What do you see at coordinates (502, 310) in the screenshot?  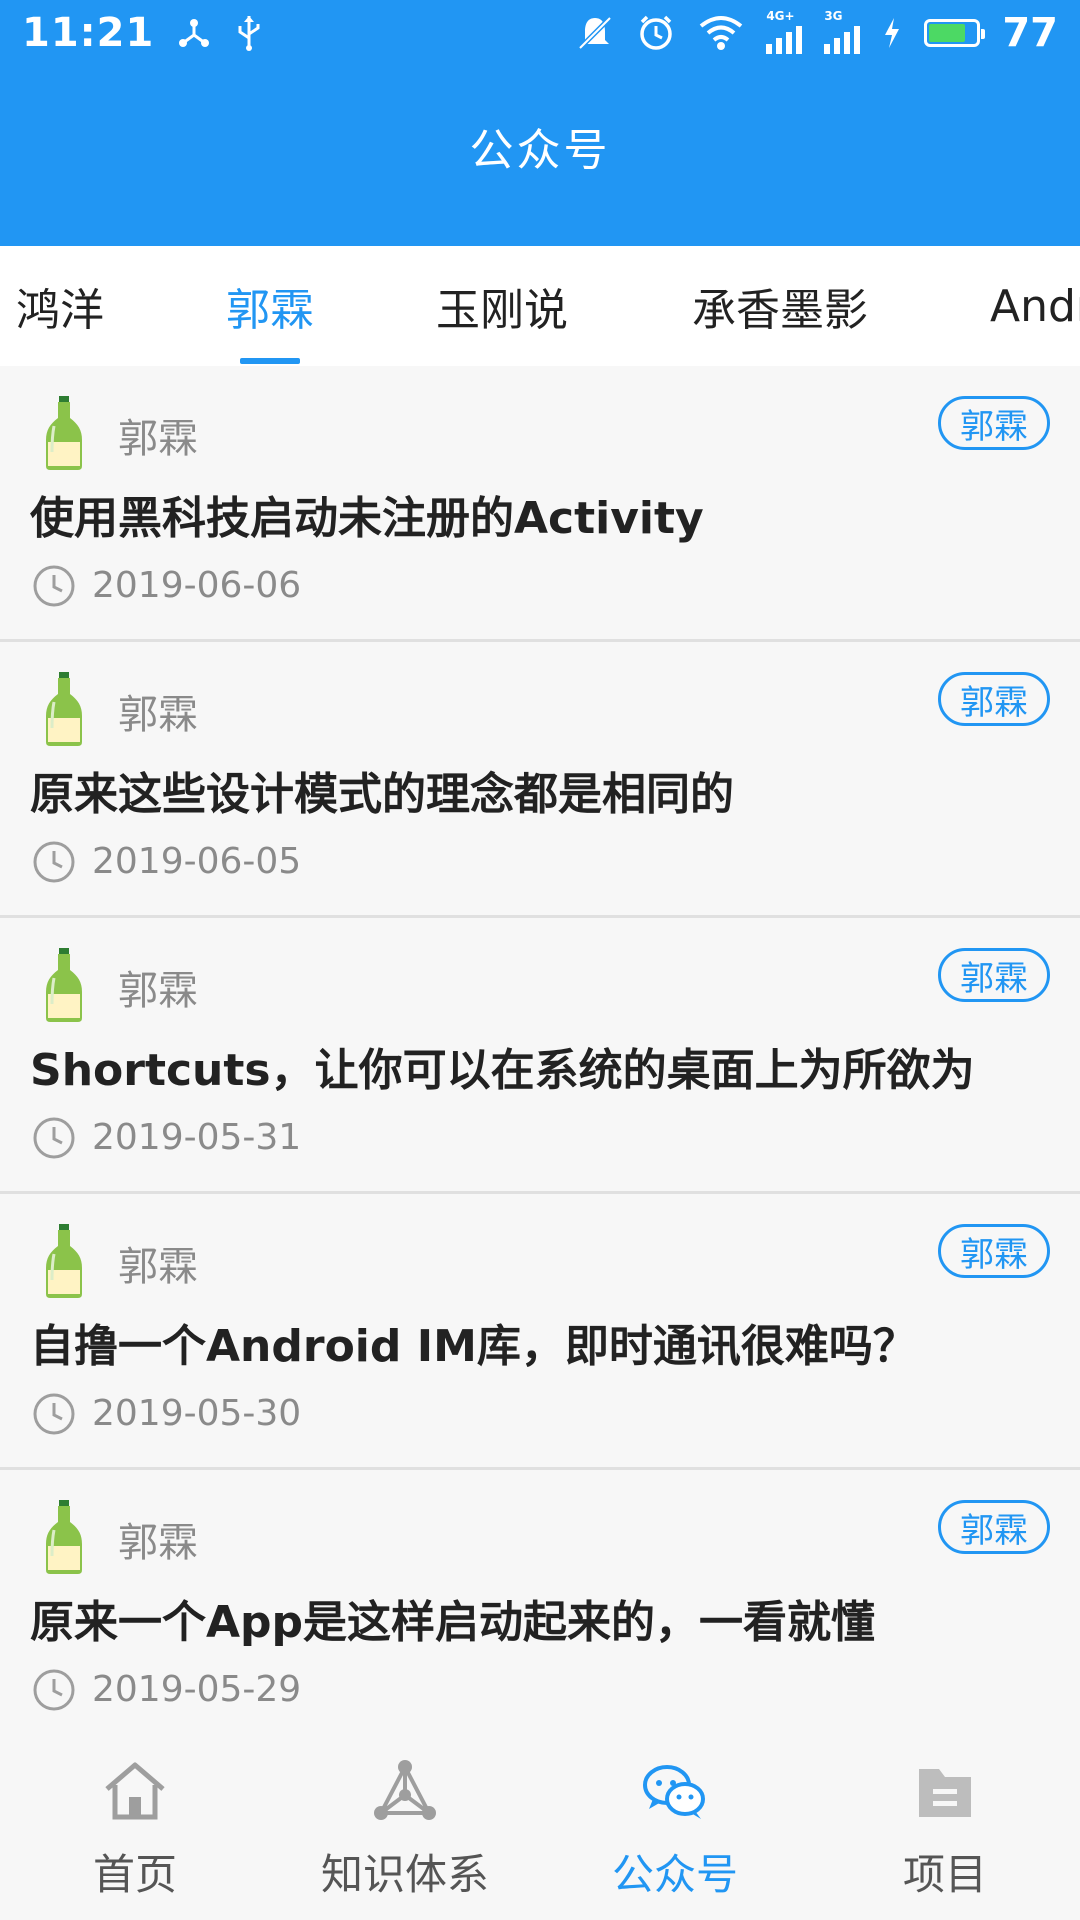 I see `tab-label: 玉刚说` at bounding box center [502, 310].